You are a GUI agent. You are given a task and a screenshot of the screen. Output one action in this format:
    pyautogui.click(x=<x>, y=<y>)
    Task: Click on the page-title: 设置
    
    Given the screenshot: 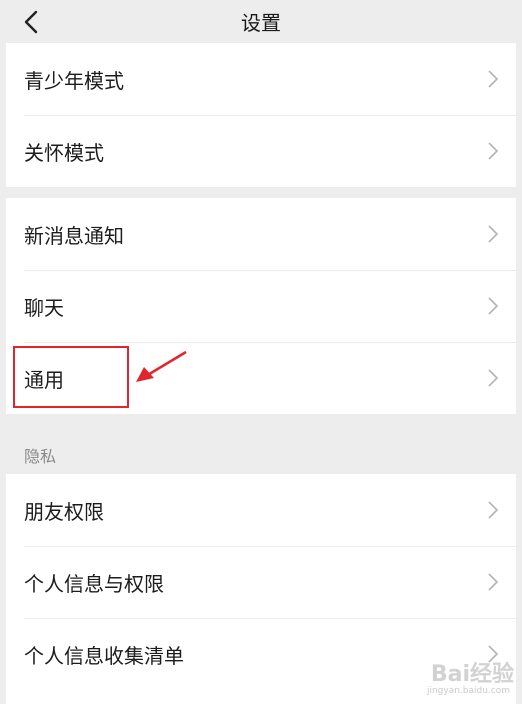 What is the action you would take?
    pyautogui.click(x=261, y=23)
    